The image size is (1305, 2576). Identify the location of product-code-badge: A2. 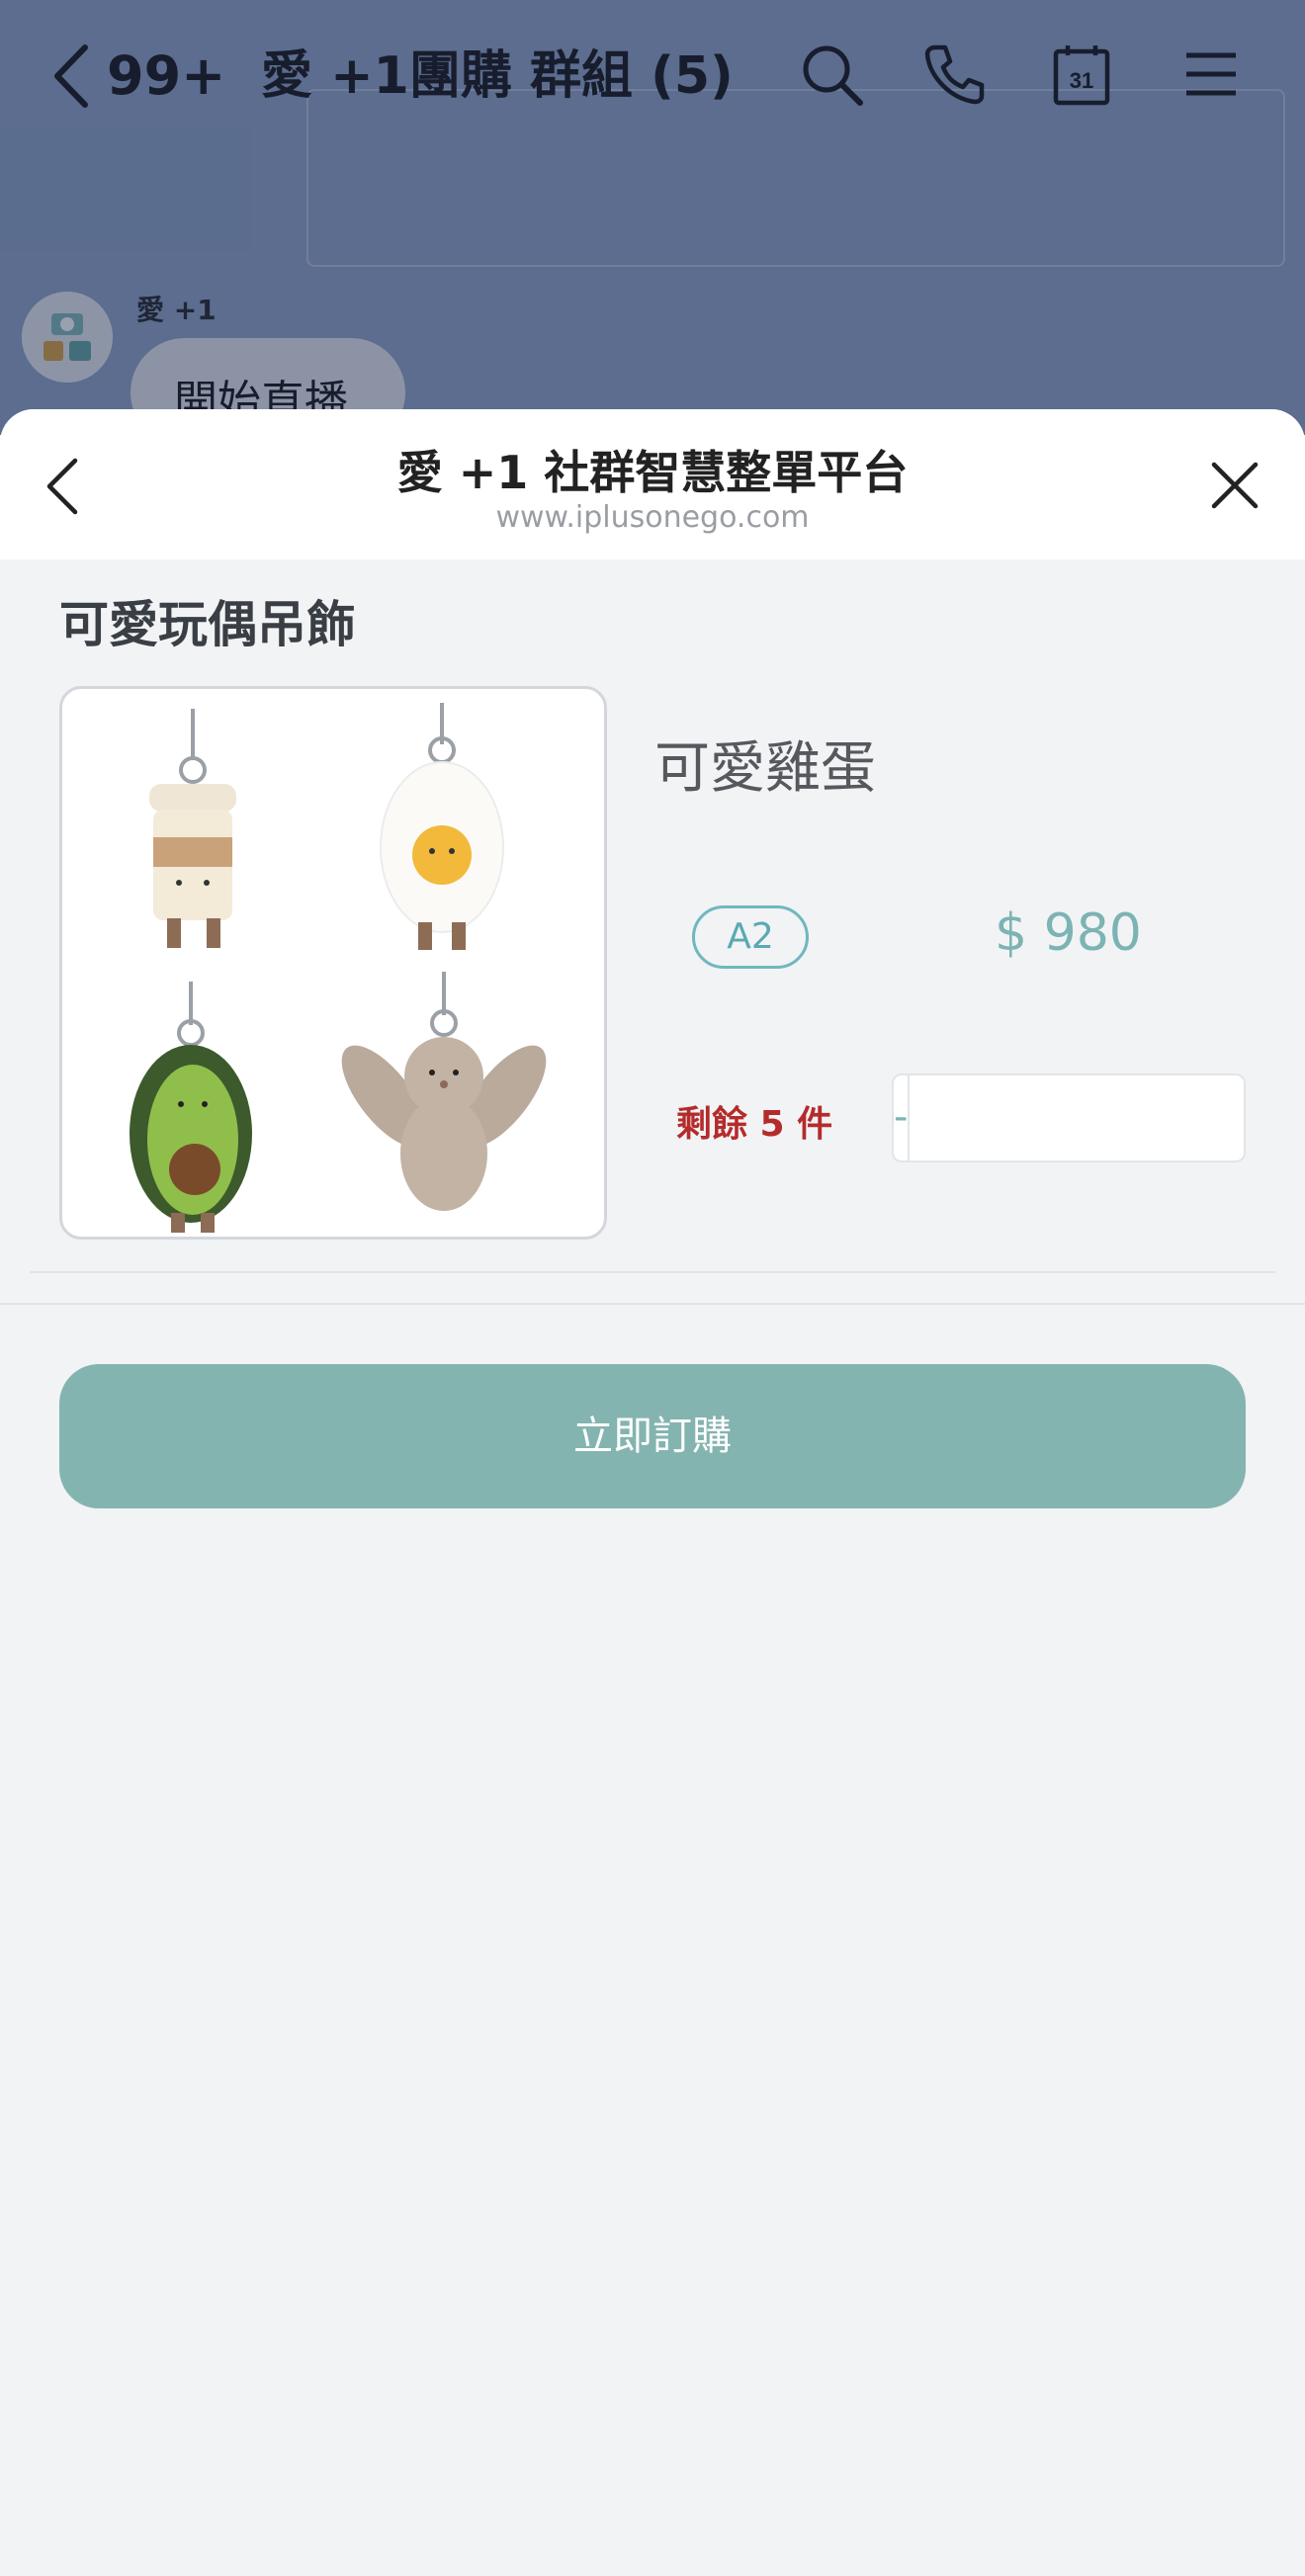
(751, 937).